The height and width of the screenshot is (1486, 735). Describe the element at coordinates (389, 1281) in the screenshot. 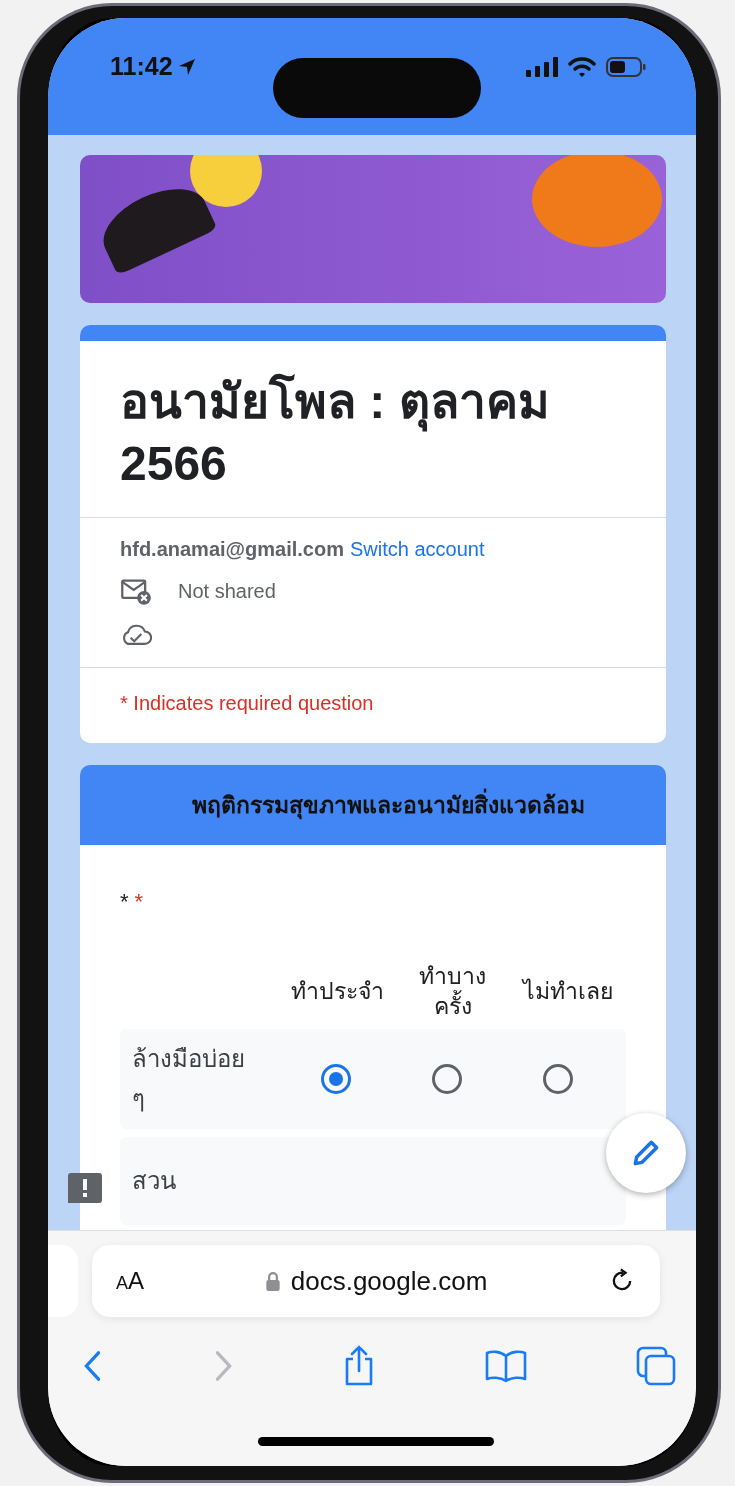

I see `url-text: docs.google.com` at that location.